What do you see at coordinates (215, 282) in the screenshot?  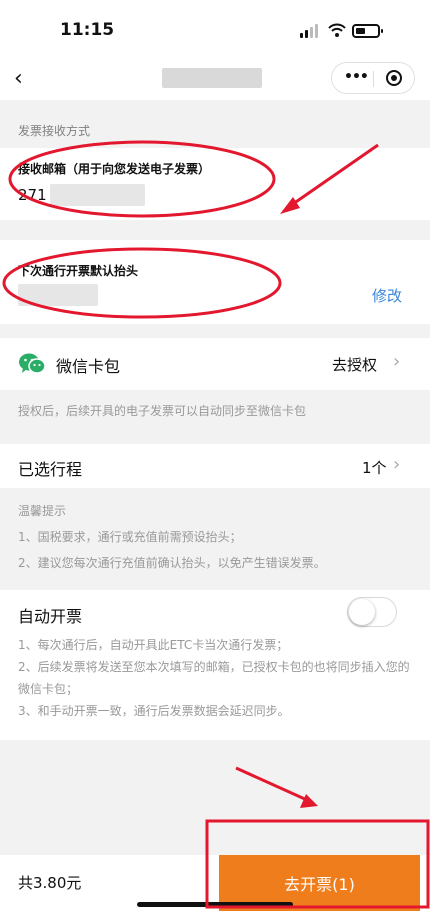 I see `invoice-title-card: 下次通行开票默认抬头 修改` at bounding box center [215, 282].